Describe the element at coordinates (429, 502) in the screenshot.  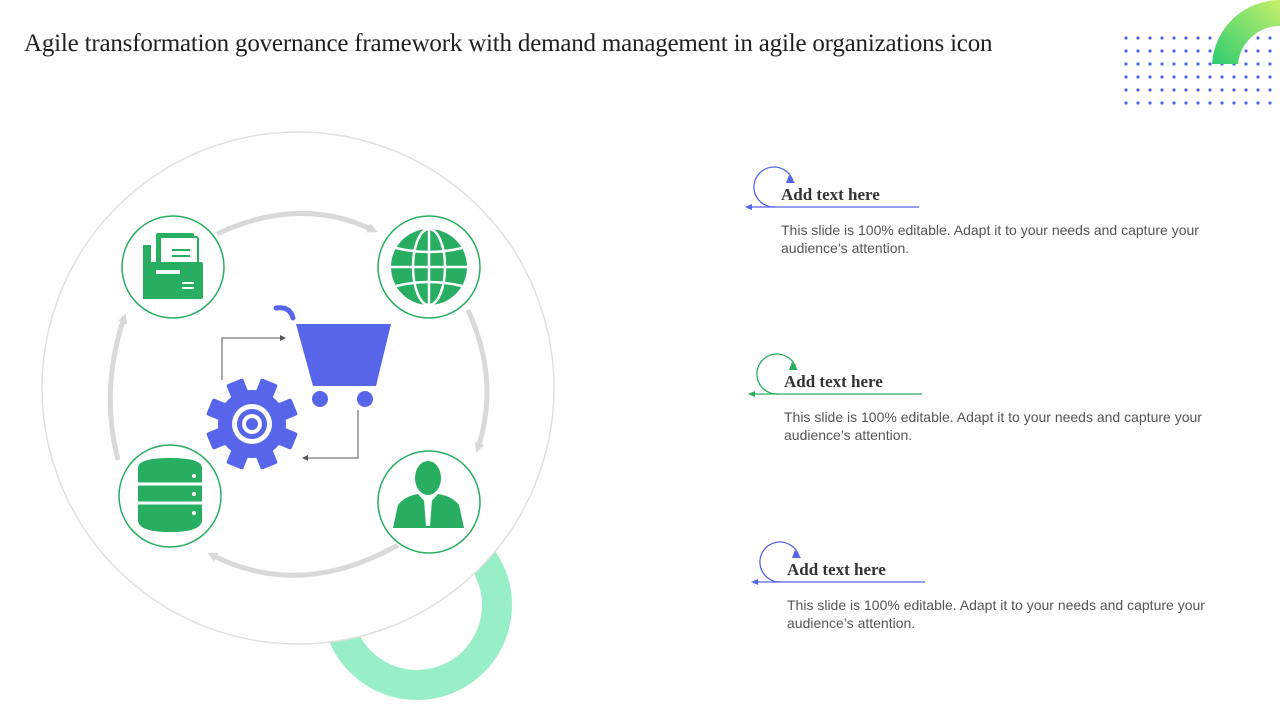
I see `businessman-icon` at that location.